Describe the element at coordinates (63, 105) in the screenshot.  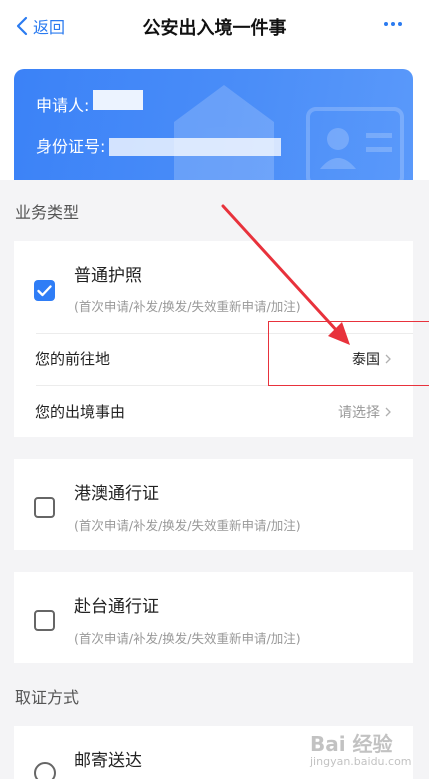
I see `applicant-name-label: 申请人:` at that location.